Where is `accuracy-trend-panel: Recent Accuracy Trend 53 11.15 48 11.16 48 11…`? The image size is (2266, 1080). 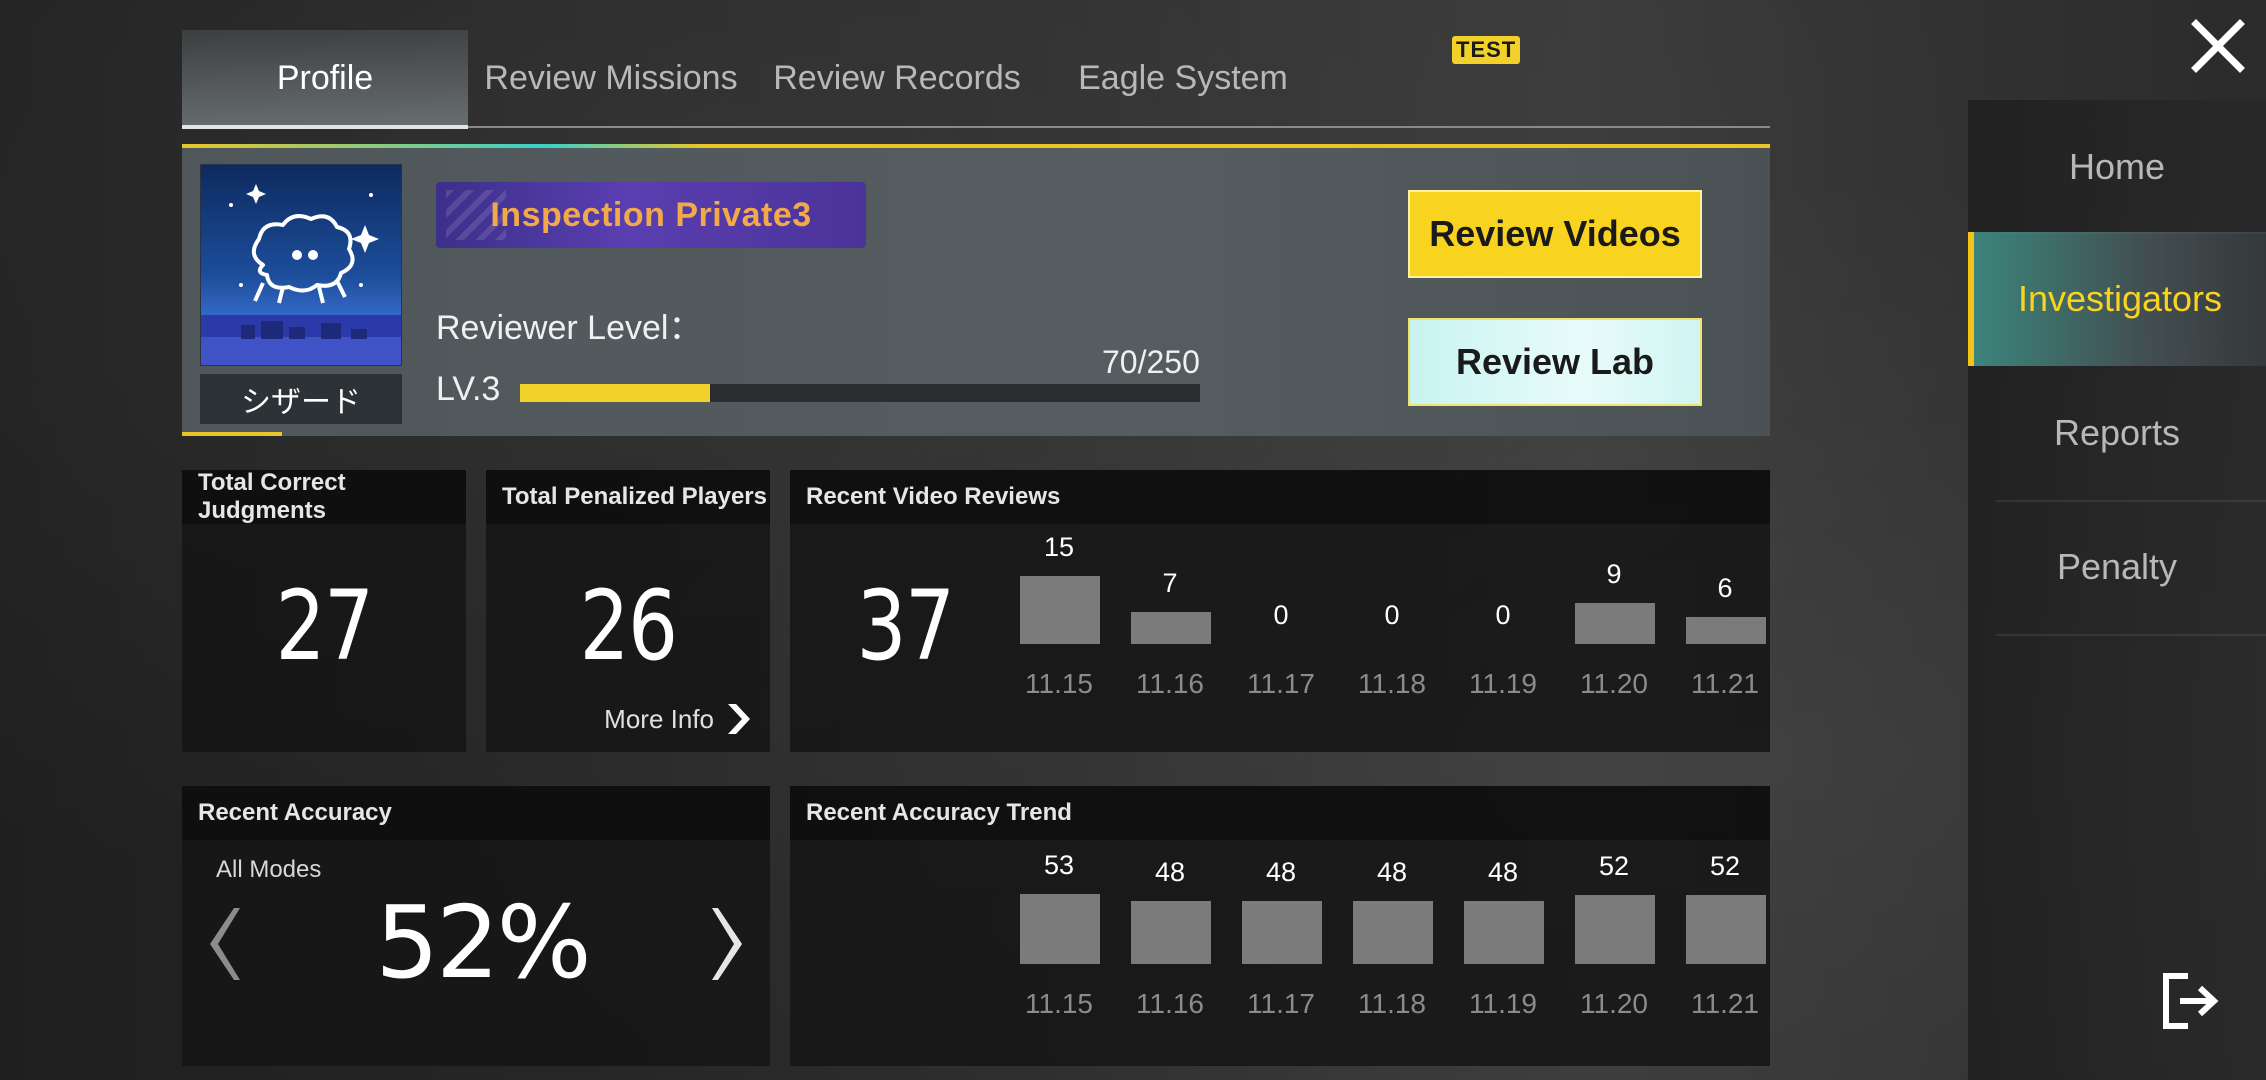
accuracy-trend-panel: Recent Accuracy Trend 53 11.15 48 11.16 48 11… is located at coordinates (1280, 926).